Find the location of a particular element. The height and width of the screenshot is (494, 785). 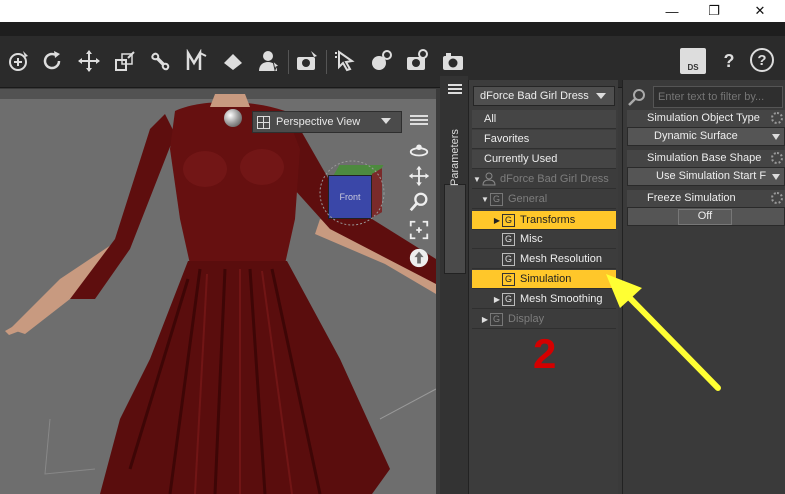

tree-item-mesh-resolution: G Mesh Resolution is located at coordinates (544, 259).